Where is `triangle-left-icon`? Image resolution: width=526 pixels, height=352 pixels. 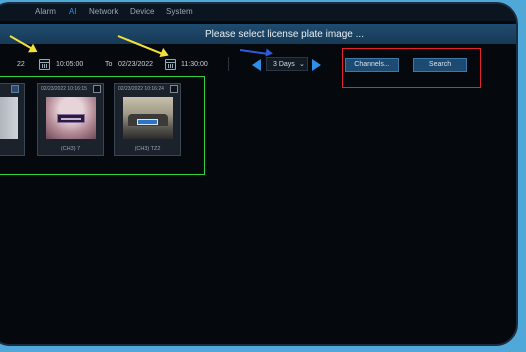
triangle-left-icon is located at coordinates (256, 65).